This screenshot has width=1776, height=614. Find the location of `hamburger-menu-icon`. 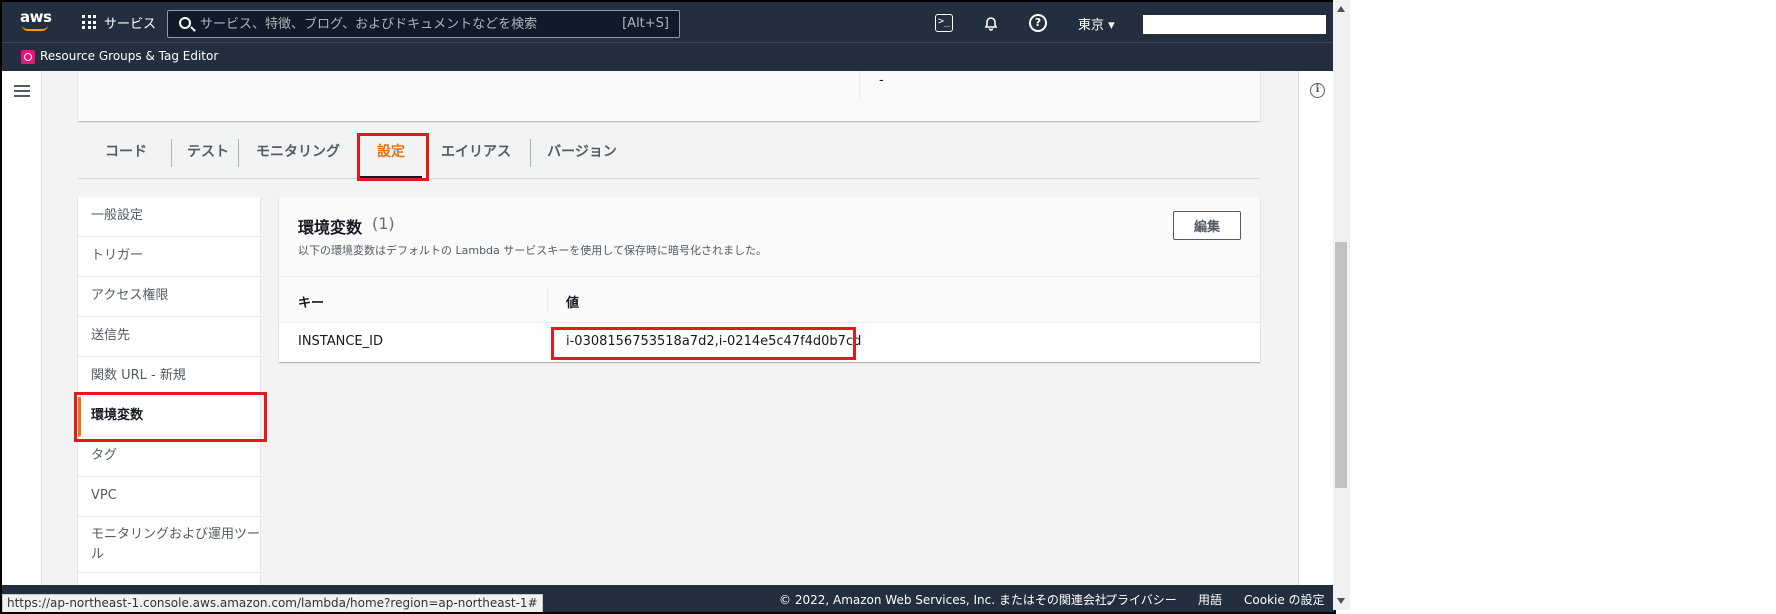

hamburger-menu-icon is located at coordinates (22, 91).